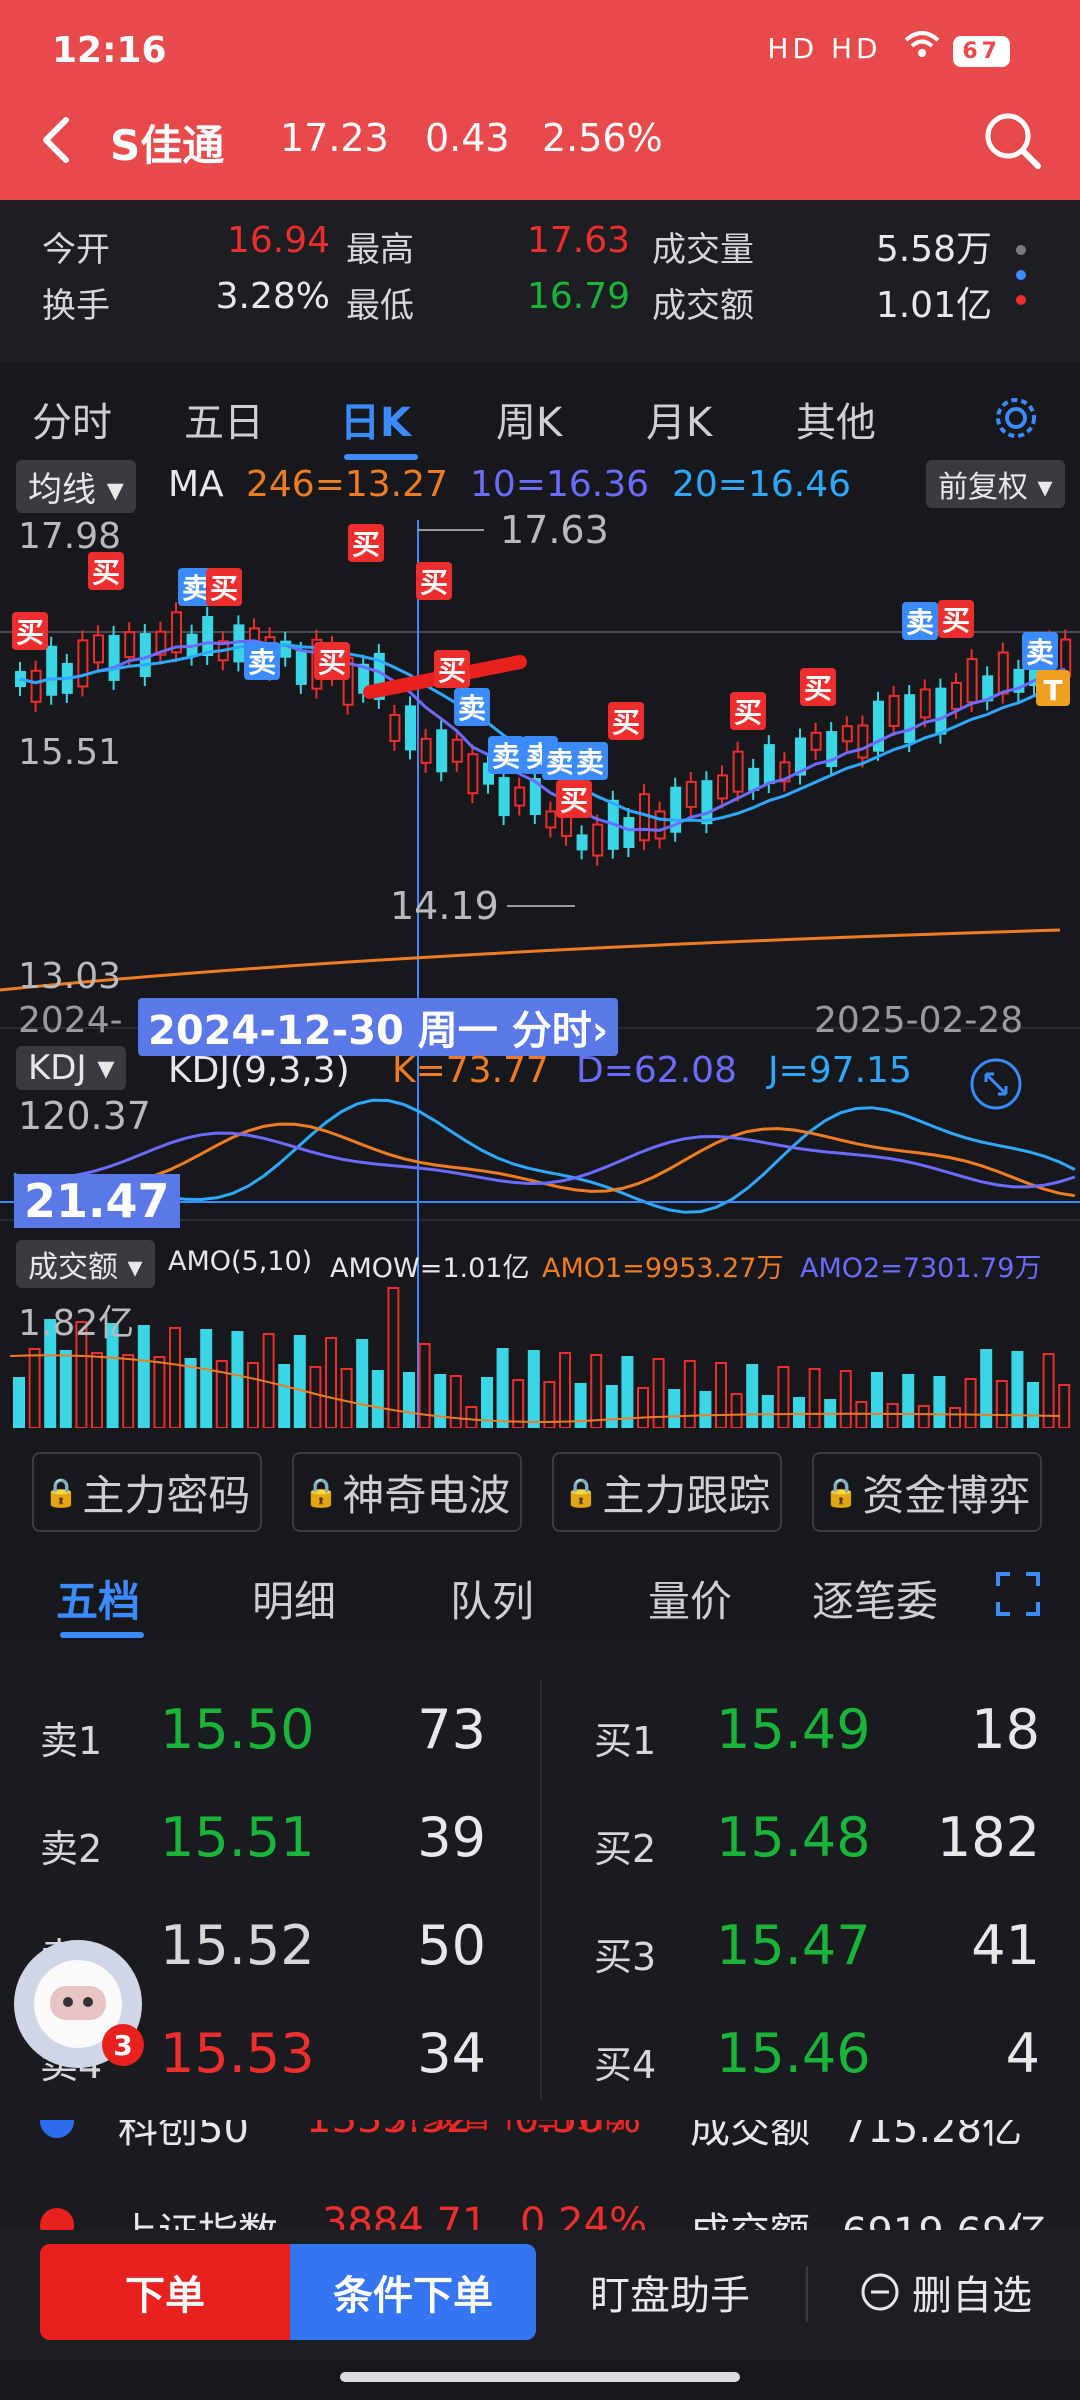 This screenshot has height=2400, width=1080. I want to click on buy-level-price: 15.47, so click(793, 1945).